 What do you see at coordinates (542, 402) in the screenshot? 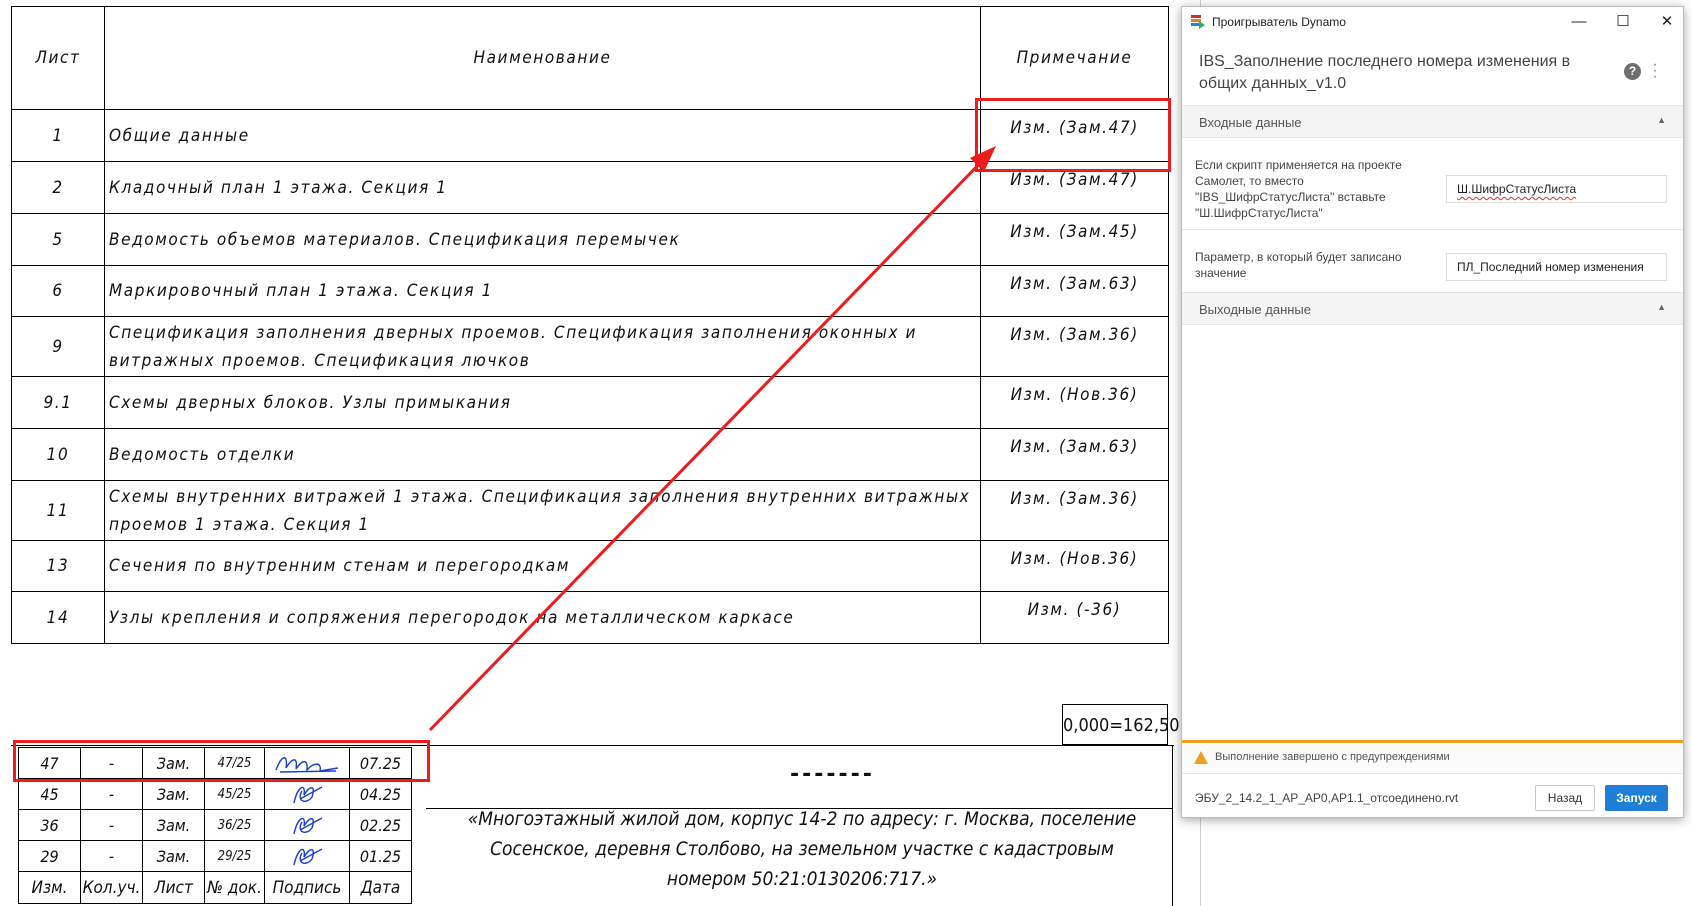
I see `sheet-name: Схемы дверных блоков. Узлы примыкания` at bounding box center [542, 402].